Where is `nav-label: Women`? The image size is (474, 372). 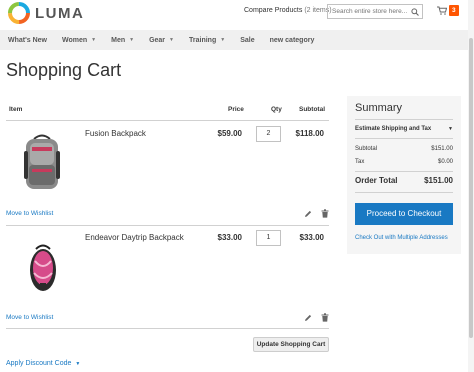
nav-label: Women is located at coordinates (75, 40).